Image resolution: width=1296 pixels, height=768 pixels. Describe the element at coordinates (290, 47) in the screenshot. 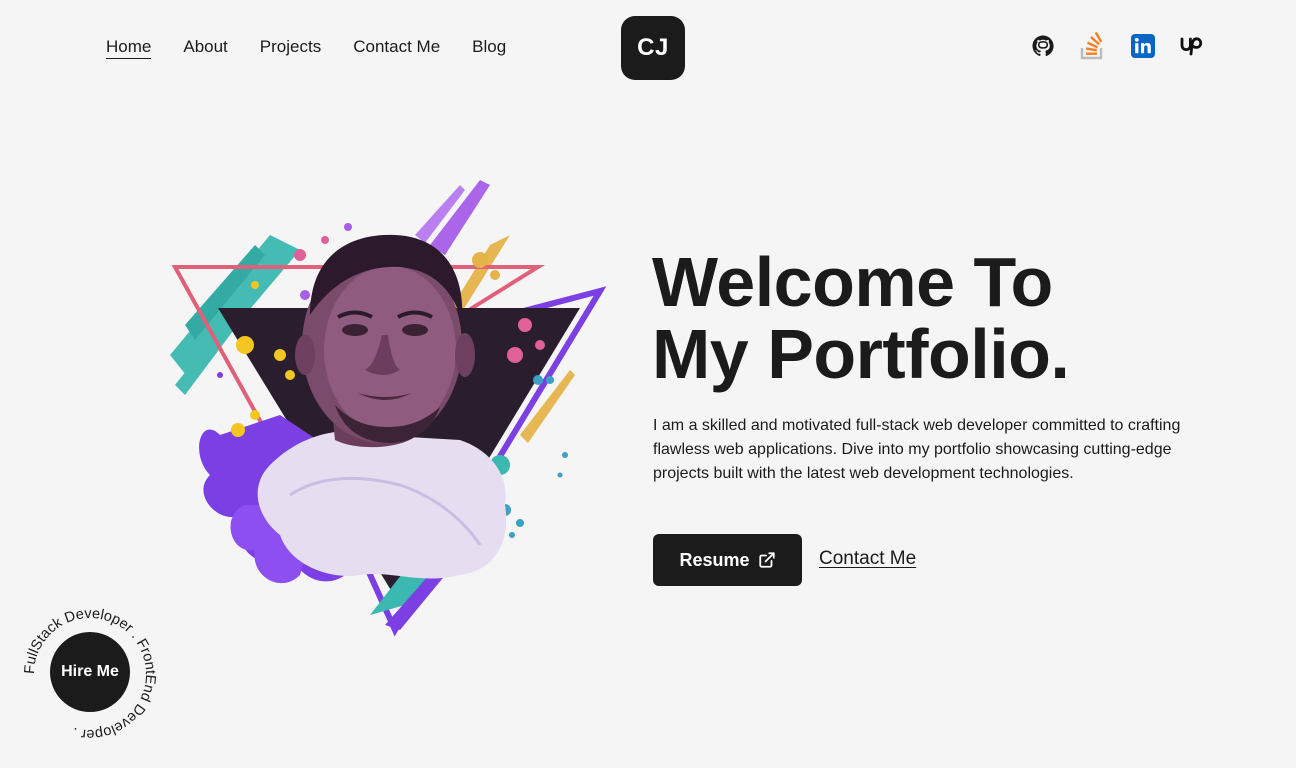

I see `nav-projects: Projects` at that location.